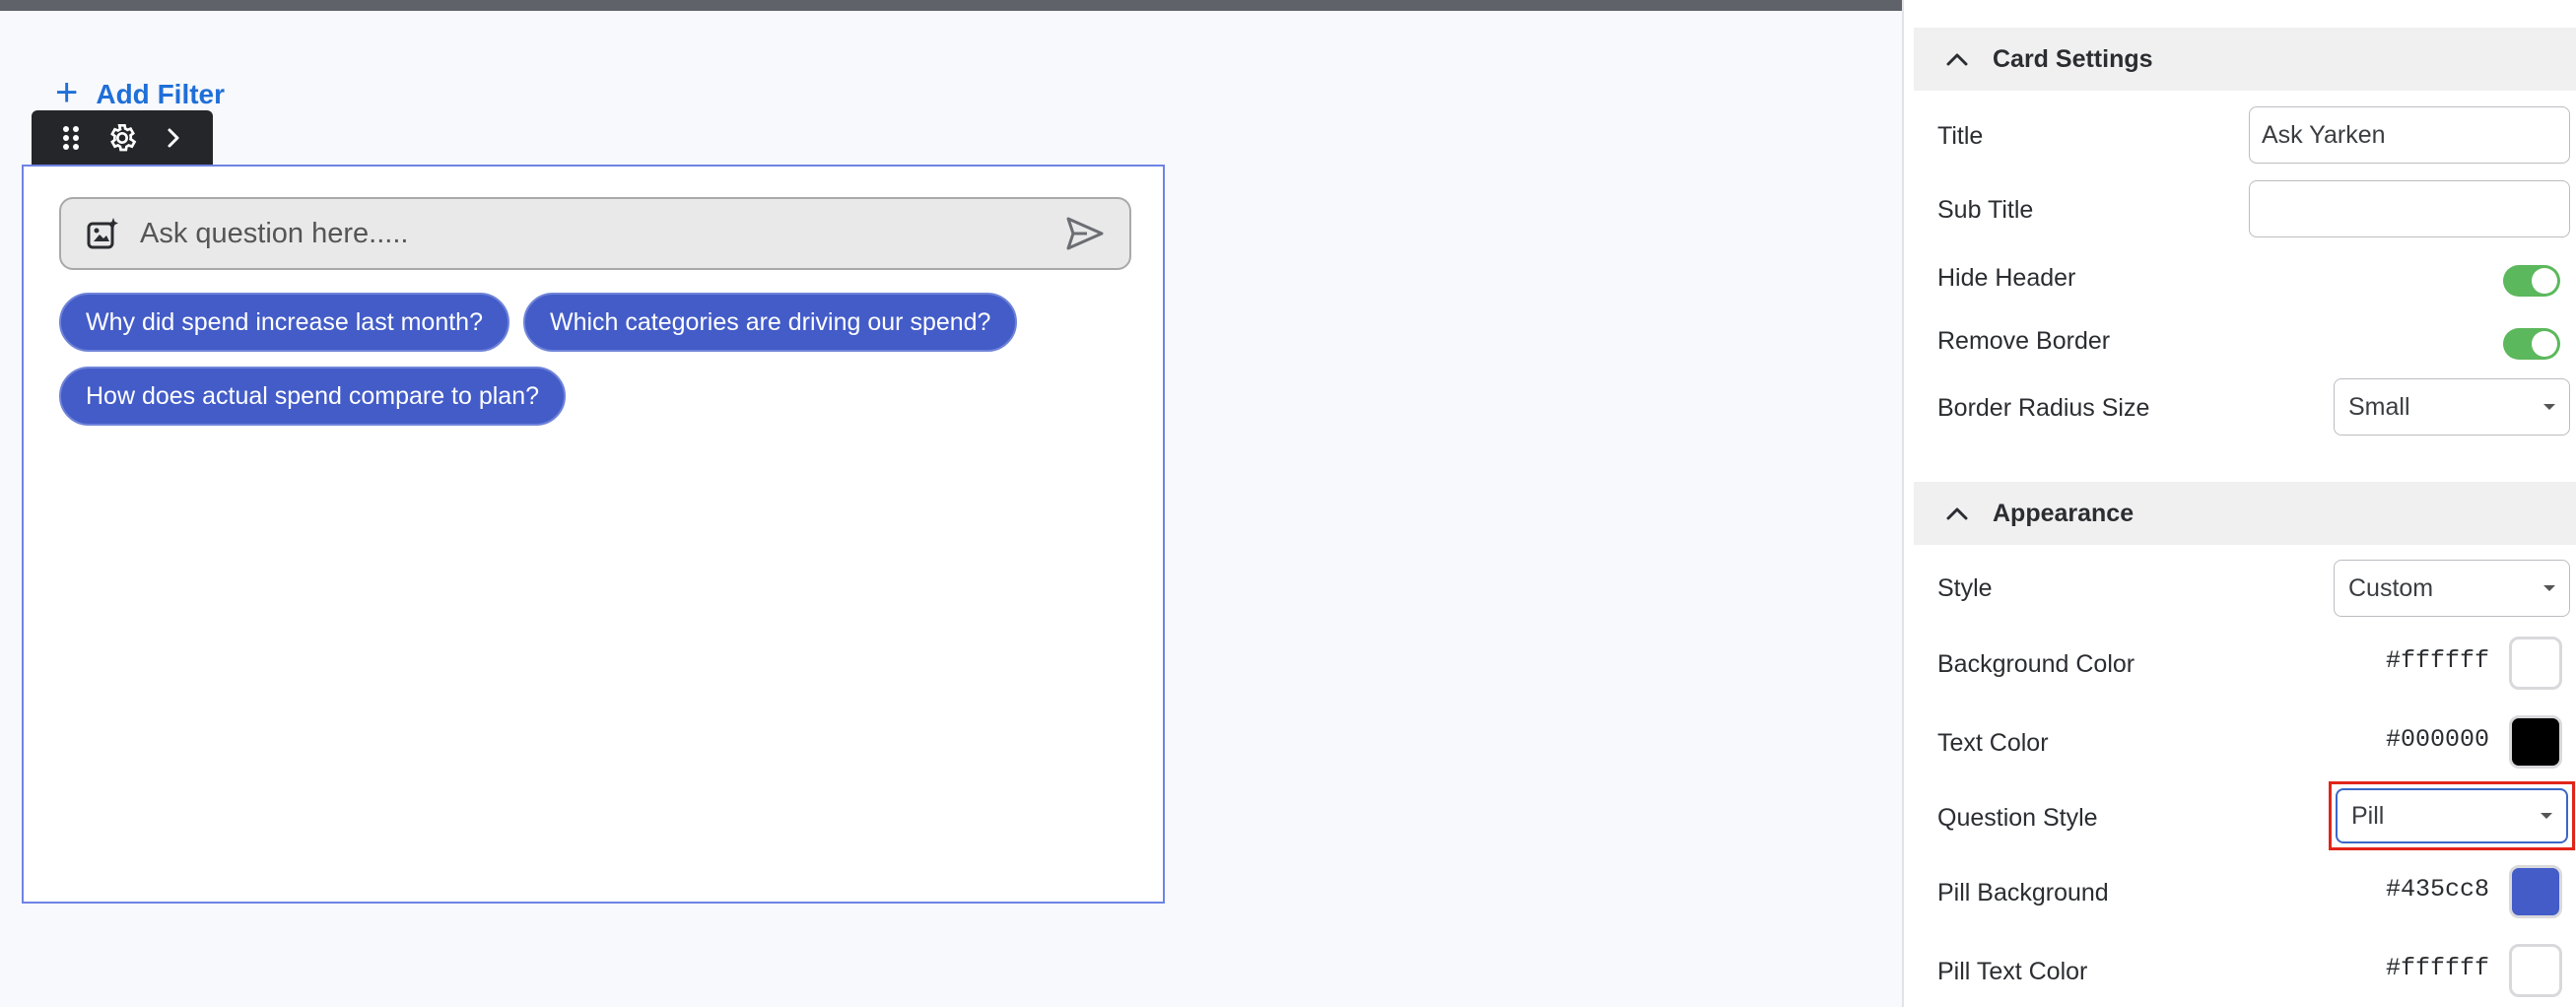 This screenshot has height=1007, width=2576. I want to click on question-pill: Which categories are driving our spend?, so click(770, 322).